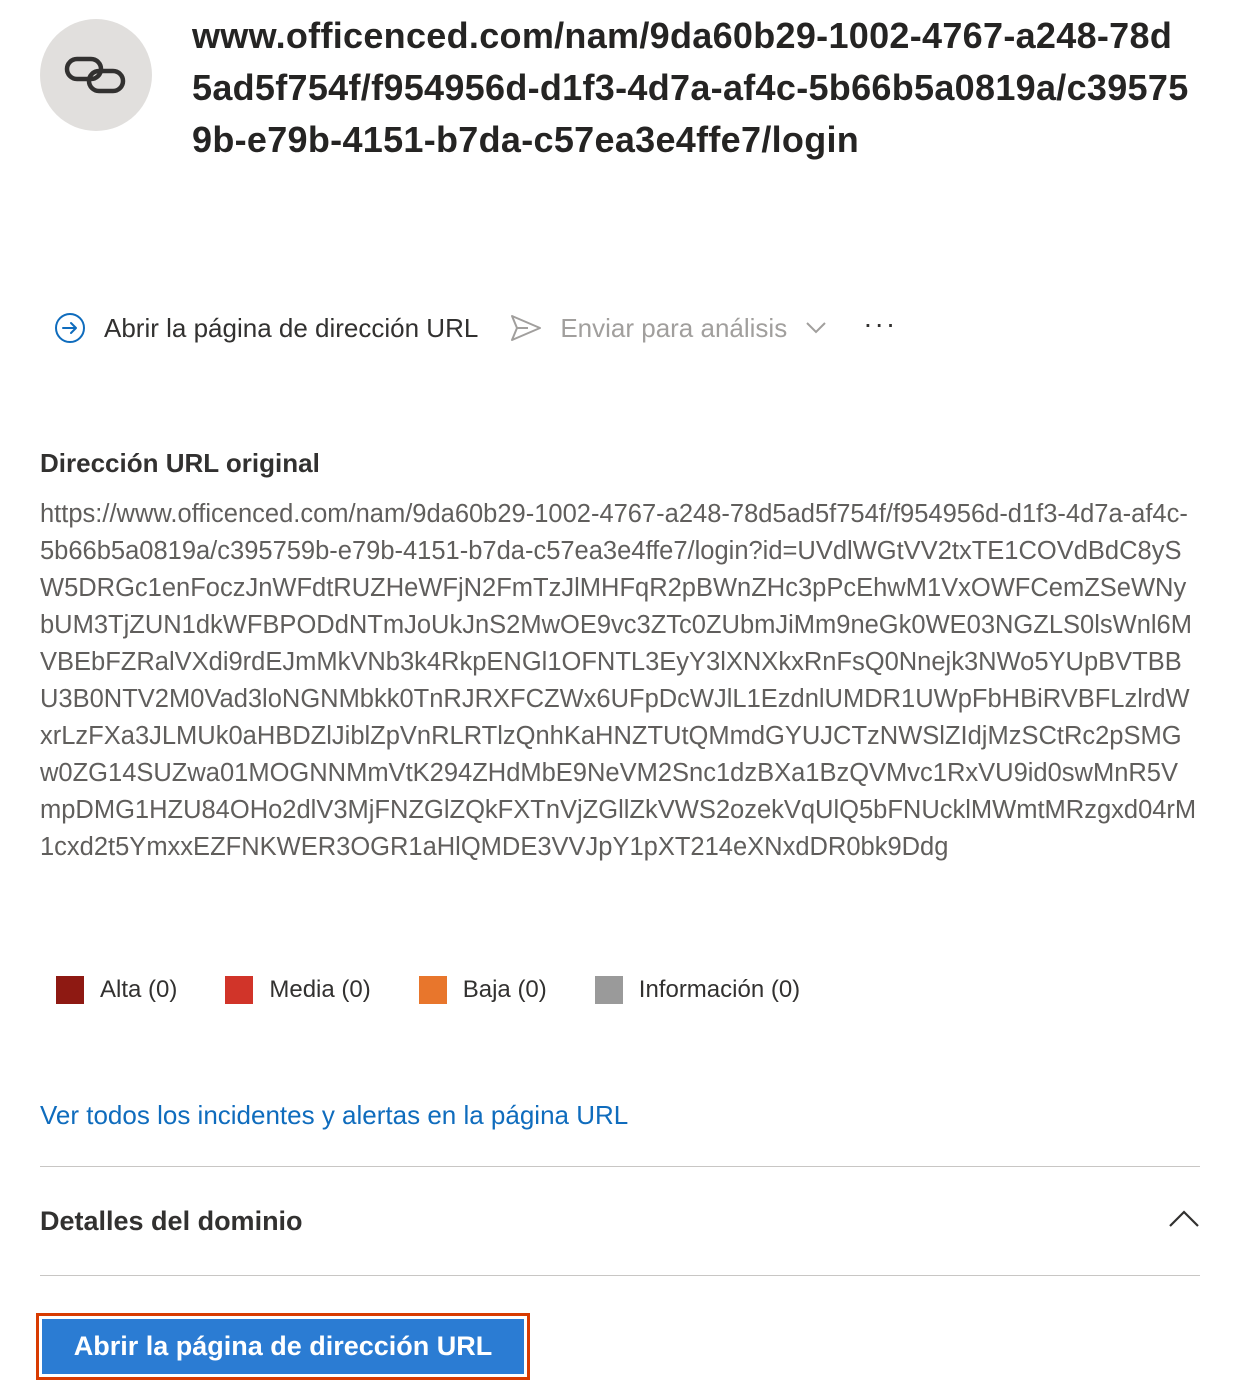  What do you see at coordinates (816, 328) in the screenshot?
I see `chevron-down-icon` at bounding box center [816, 328].